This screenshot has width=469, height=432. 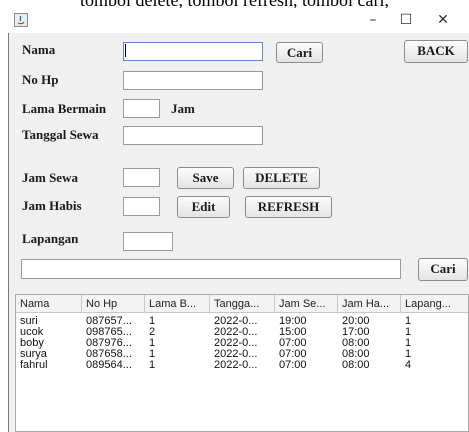 What do you see at coordinates (50, 177) in the screenshot?
I see `jam-sewa-label: Jam Sewa` at bounding box center [50, 177].